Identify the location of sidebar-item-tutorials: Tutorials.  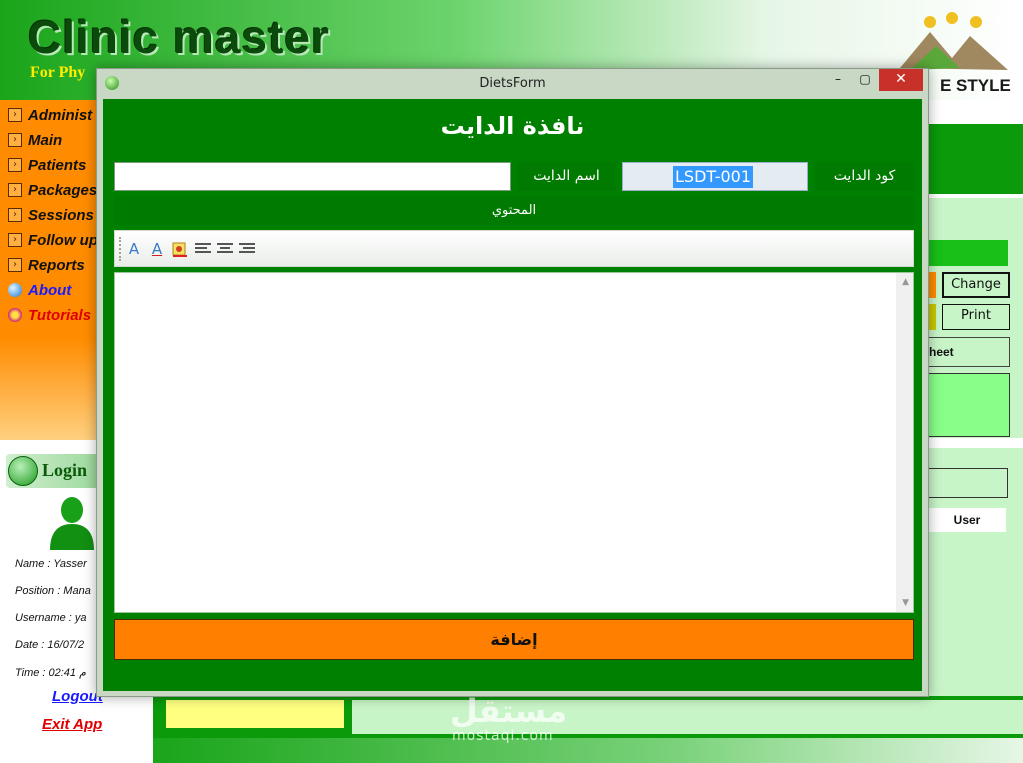
(49, 315).